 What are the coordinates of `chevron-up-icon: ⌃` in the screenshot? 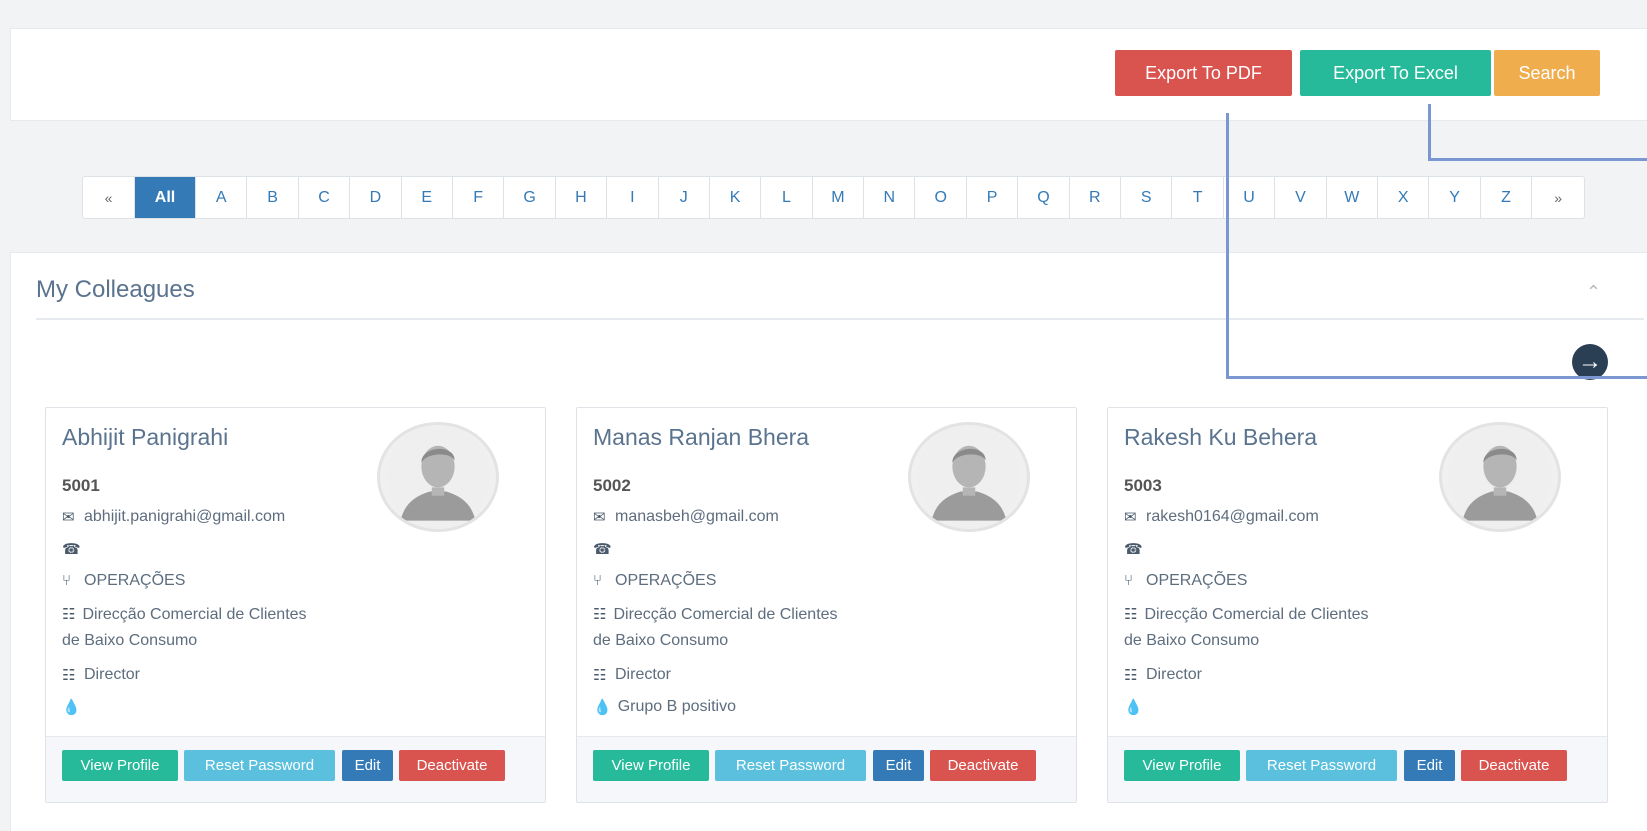 It's located at (1593, 292).